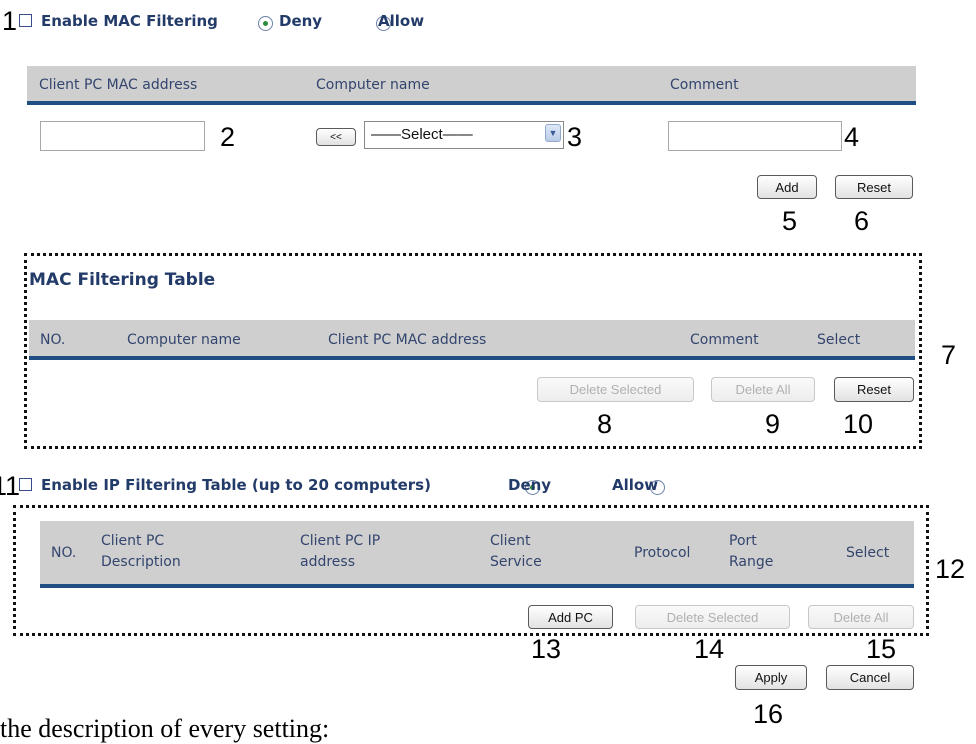 The height and width of the screenshot is (744, 976). Describe the element at coordinates (228, 137) in the screenshot. I see `callout-2: 2` at that location.